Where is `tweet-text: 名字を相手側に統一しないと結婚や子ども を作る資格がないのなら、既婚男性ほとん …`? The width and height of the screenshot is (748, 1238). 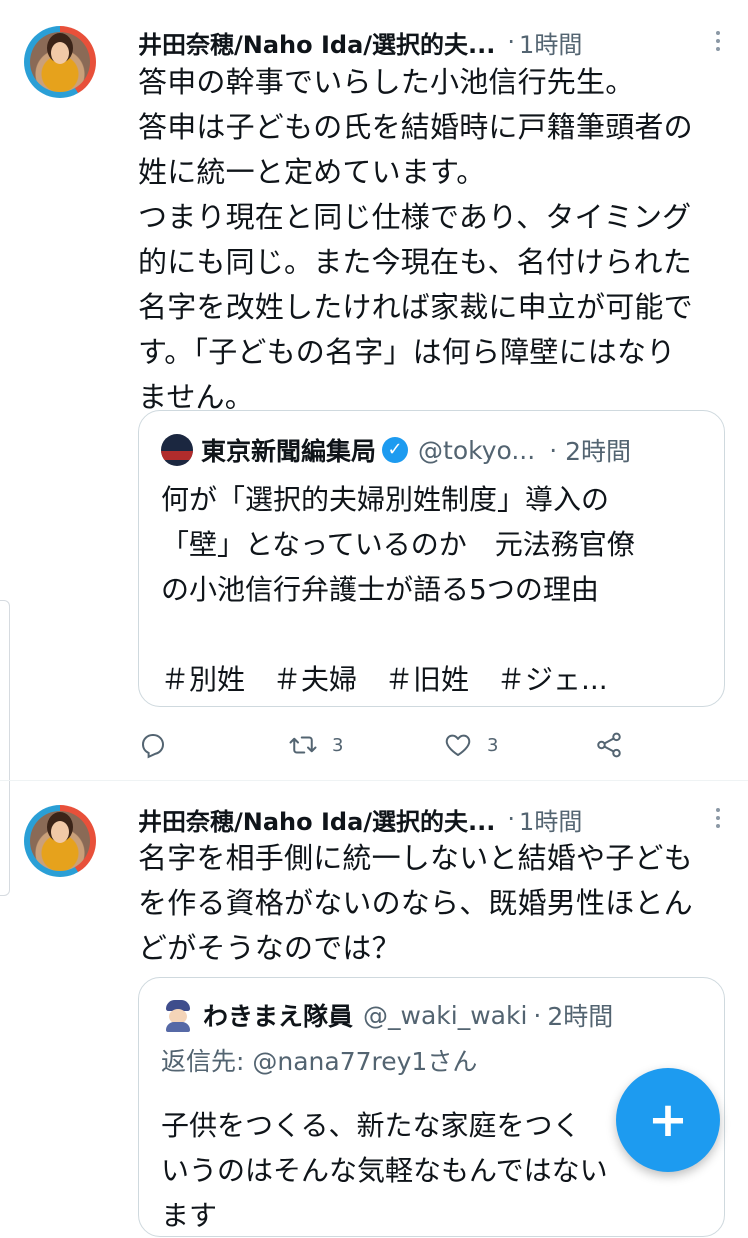 tweet-text: 名字を相手側に統一しないと結婚や子ども を作る資格がないのなら、既婚男性ほとん … is located at coordinates (433, 903).